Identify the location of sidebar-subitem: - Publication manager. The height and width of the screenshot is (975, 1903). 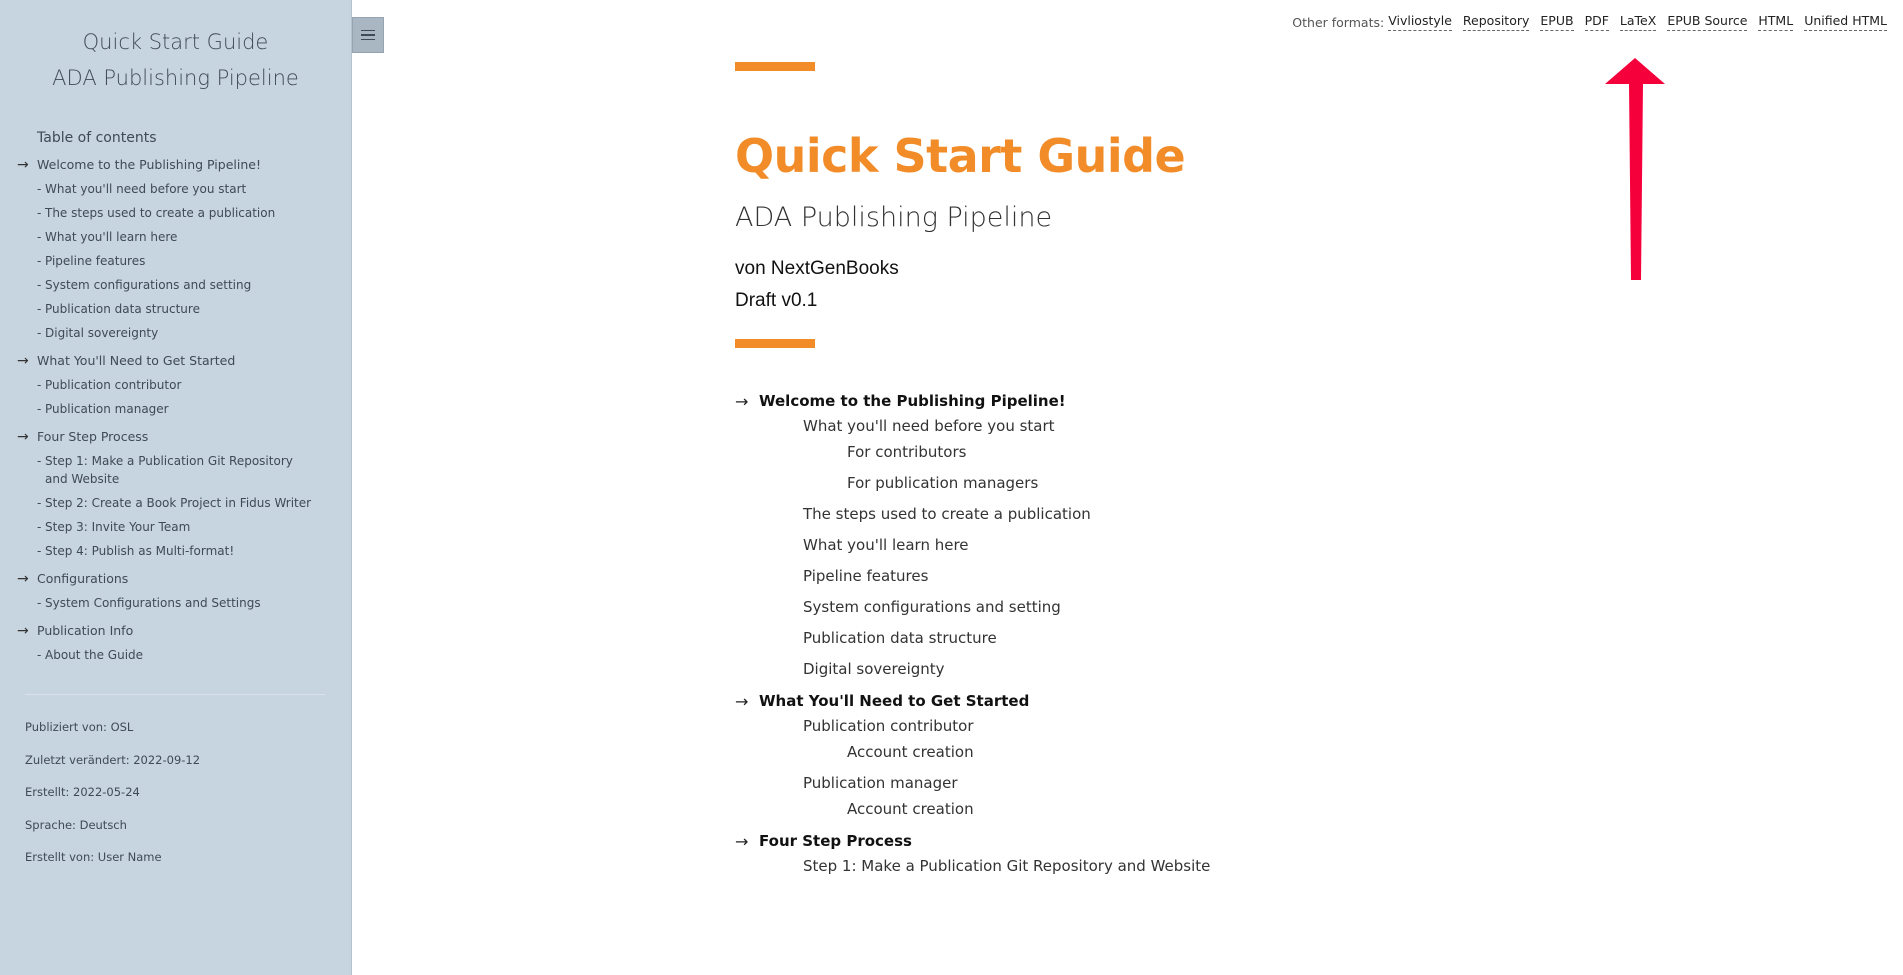
(182, 409).